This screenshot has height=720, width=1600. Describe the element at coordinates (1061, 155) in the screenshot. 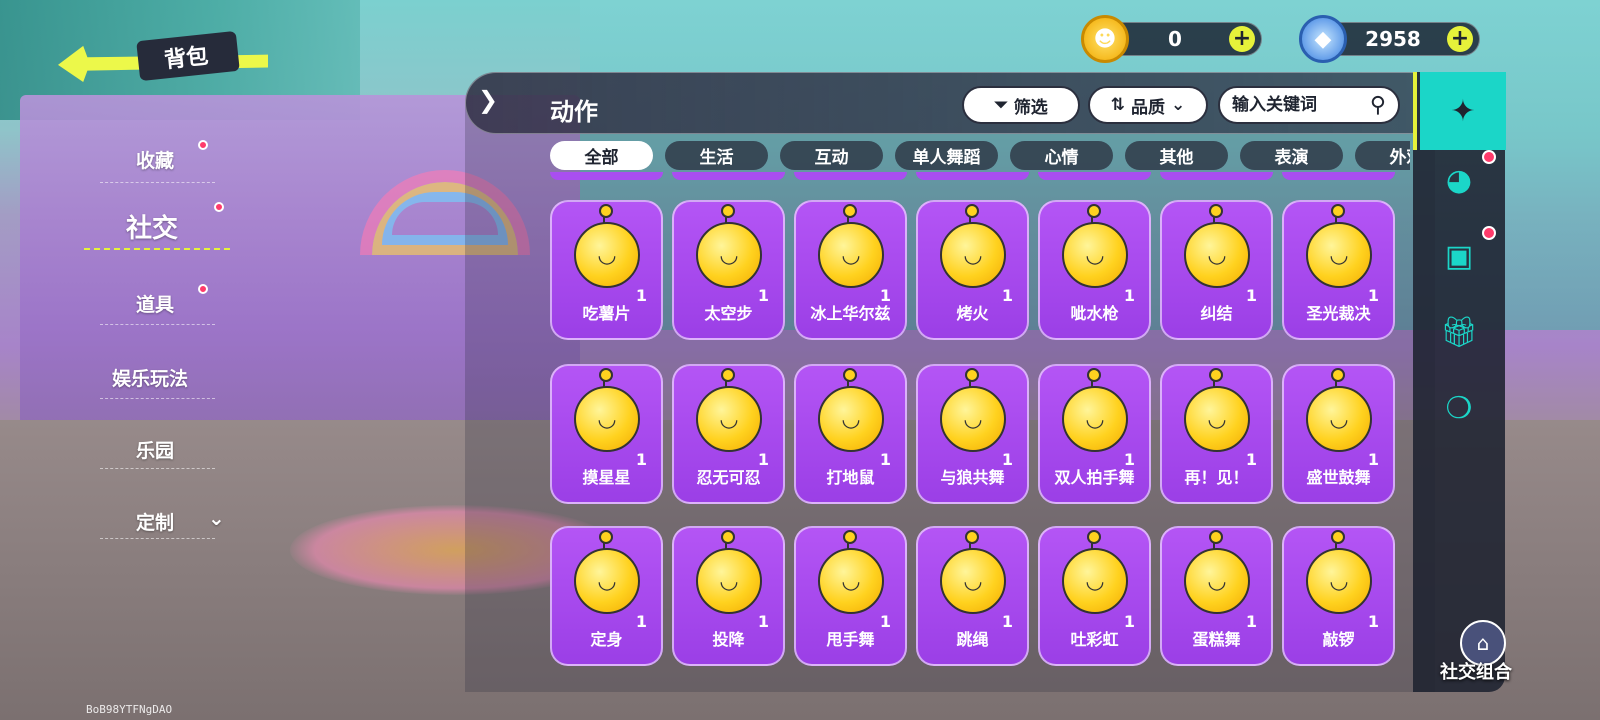

I see `tab-mood: 心情` at that location.